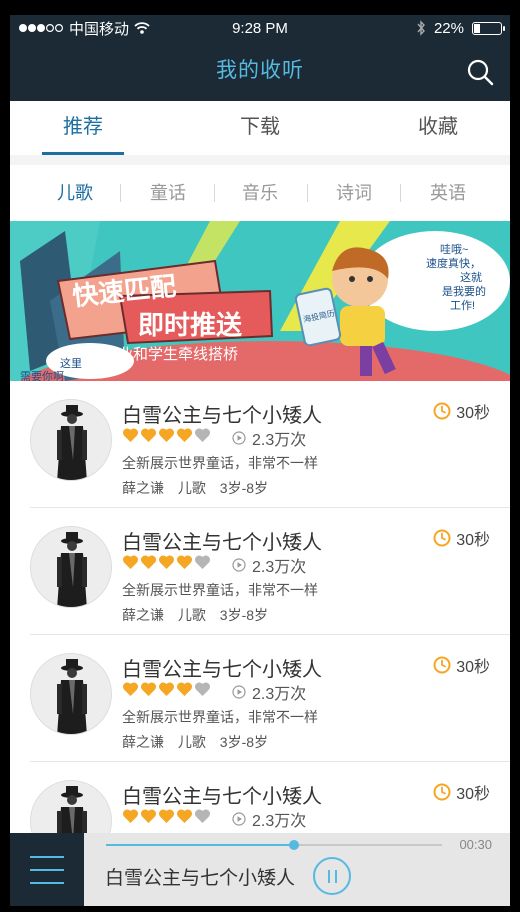 The width and height of the screenshot is (520, 912). What do you see at coordinates (463, 306) in the screenshot?
I see `banner-bubble-right-5: 工作!` at bounding box center [463, 306].